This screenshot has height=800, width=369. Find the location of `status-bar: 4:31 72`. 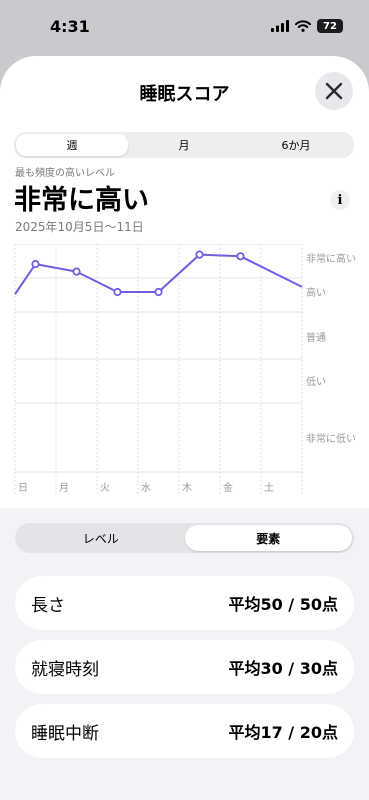

status-bar: 4:31 72 is located at coordinates (184, 28).